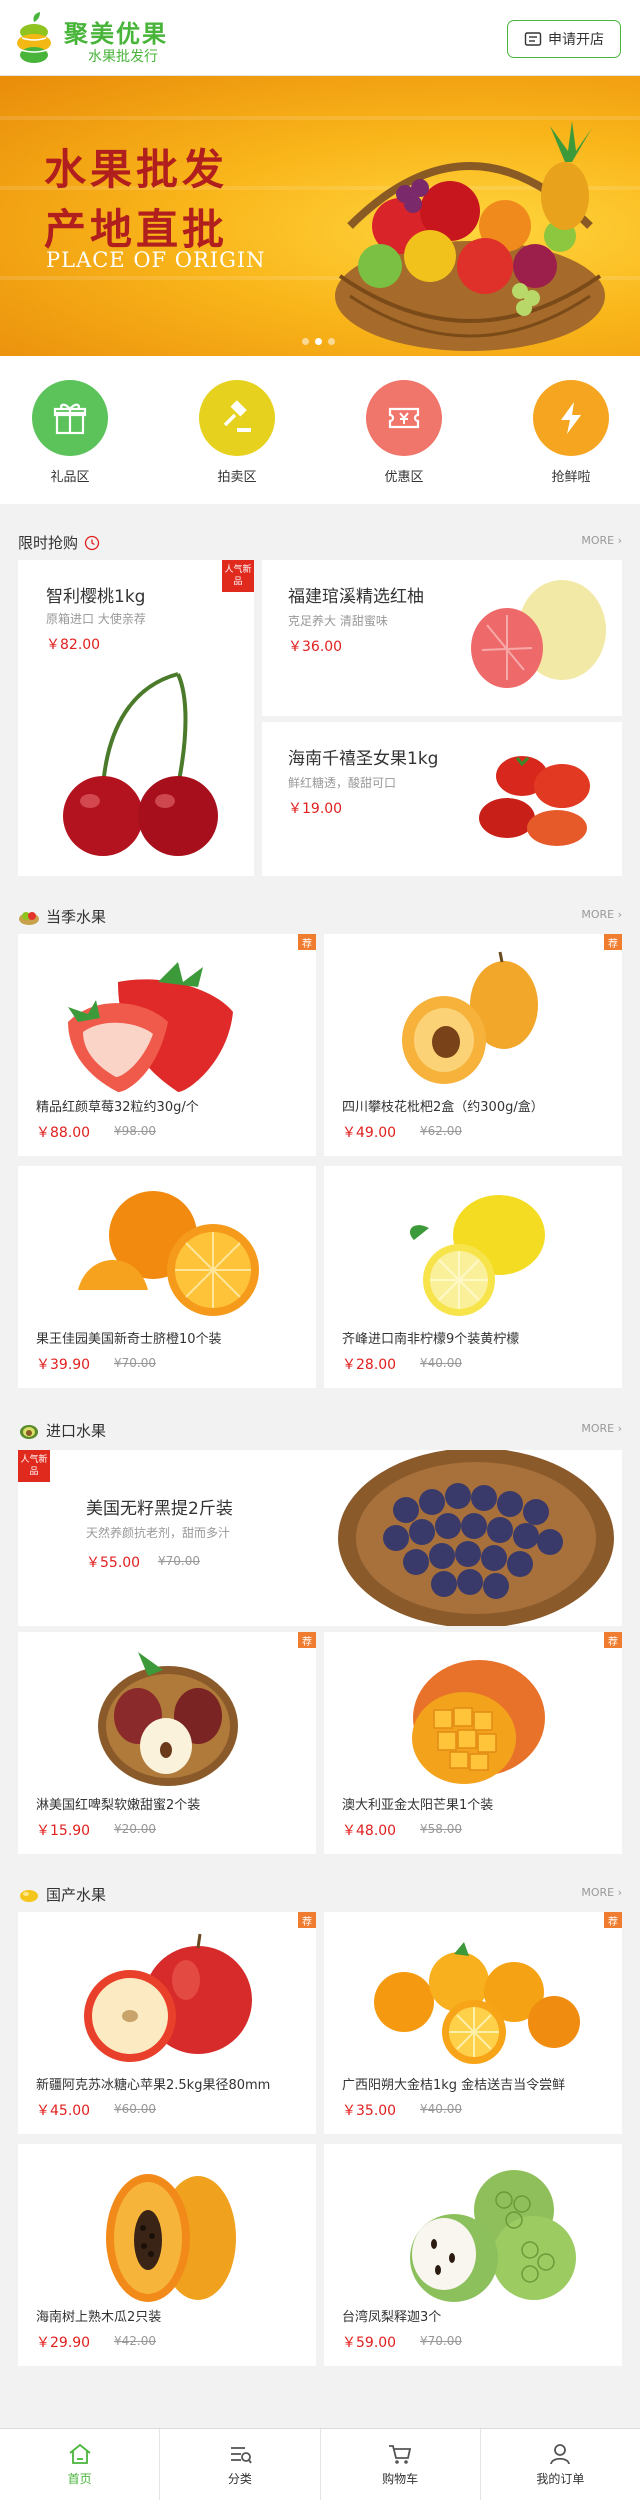 This screenshot has height=2500, width=640. What do you see at coordinates (320, 914) in the screenshot?
I see `seasonal-header: 当季水果 MORE ›` at bounding box center [320, 914].